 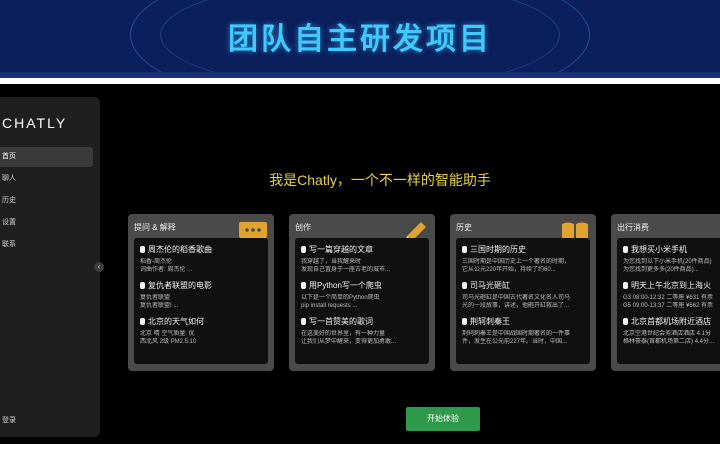 What do you see at coordinates (331, 262) in the screenshot?
I see `prompt-desc: 我穿越了，当我醒来时` at bounding box center [331, 262].